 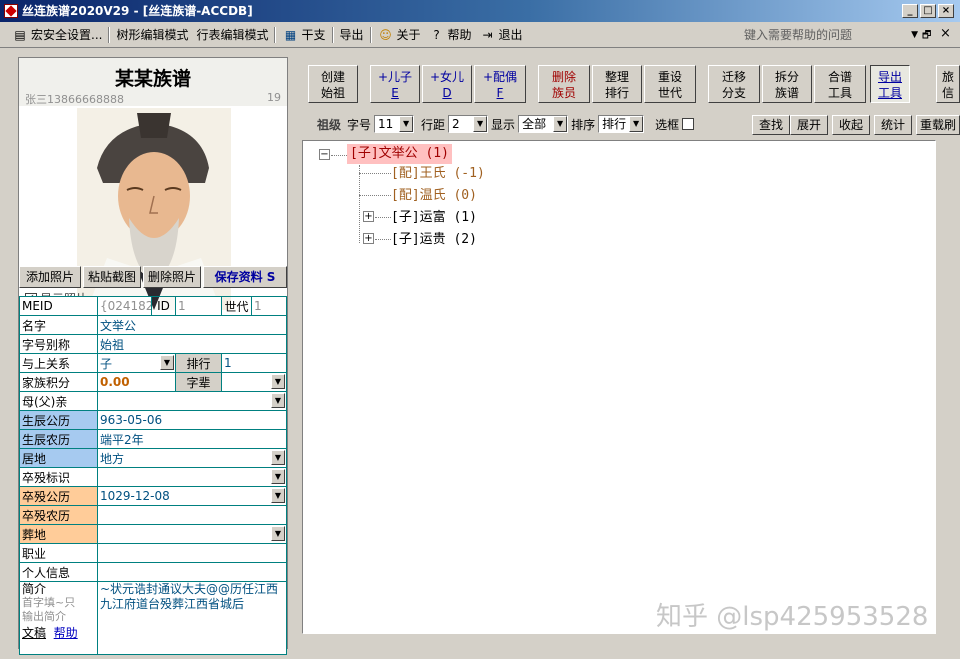 I want to click on add-spouse-button: +配偶 F, so click(x=500, y=84).